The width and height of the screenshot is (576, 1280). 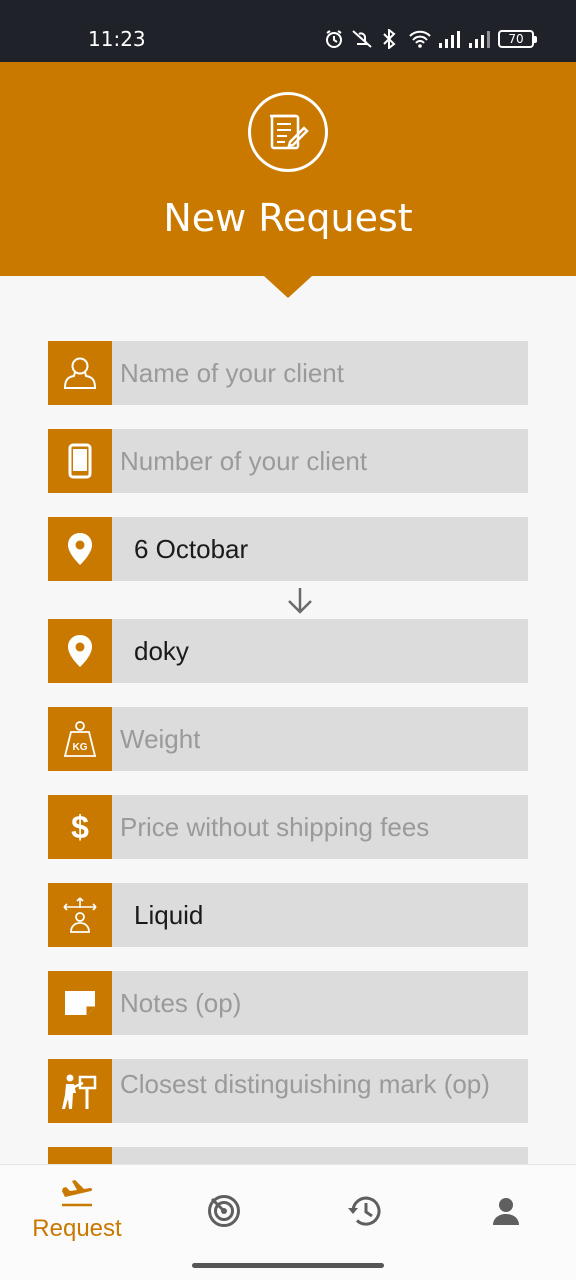 I want to click on client-number-input: Number of your client, so click(x=239, y=461).